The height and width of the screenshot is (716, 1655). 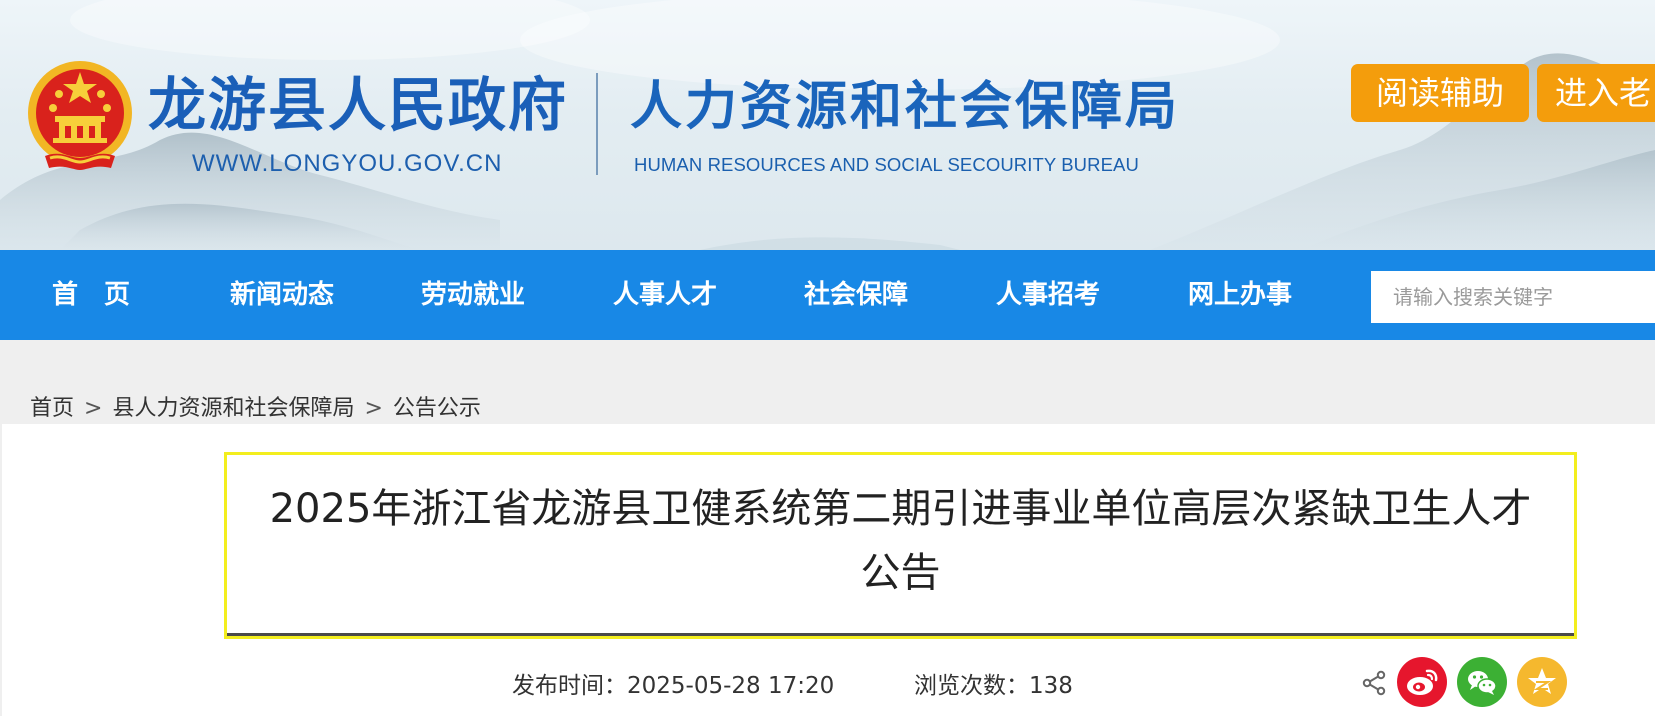 What do you see at coordinates (52, 408) in the screenshot?
I see `breadcrumb-home: 首页` at bounding box center [52, 408].